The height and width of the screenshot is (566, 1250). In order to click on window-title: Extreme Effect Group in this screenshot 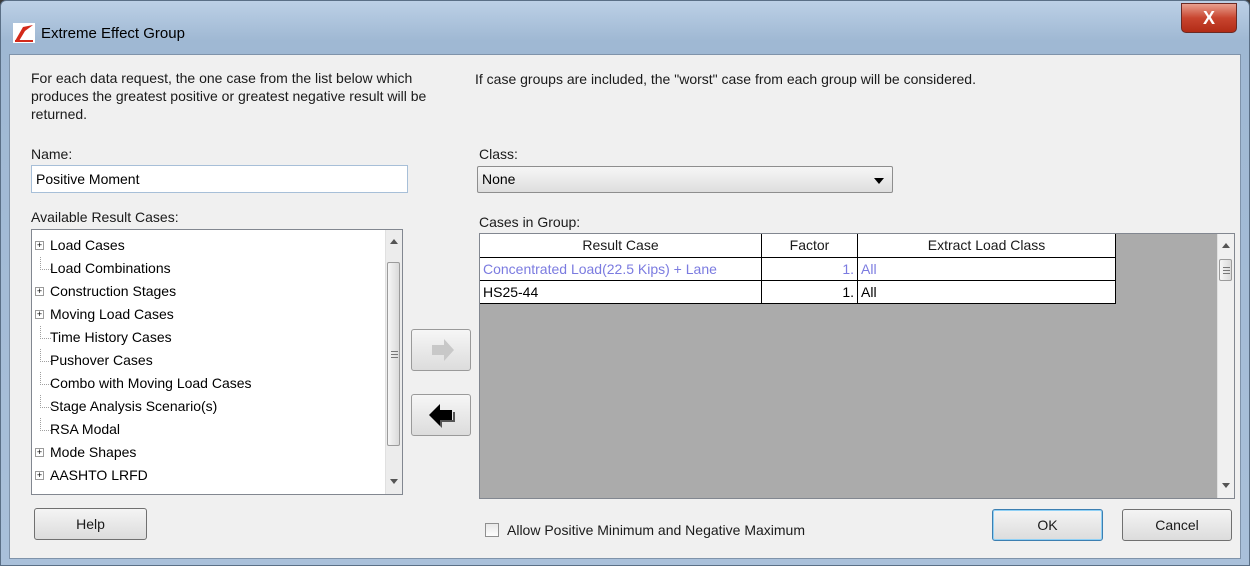, I will do `click(113, 33)`.